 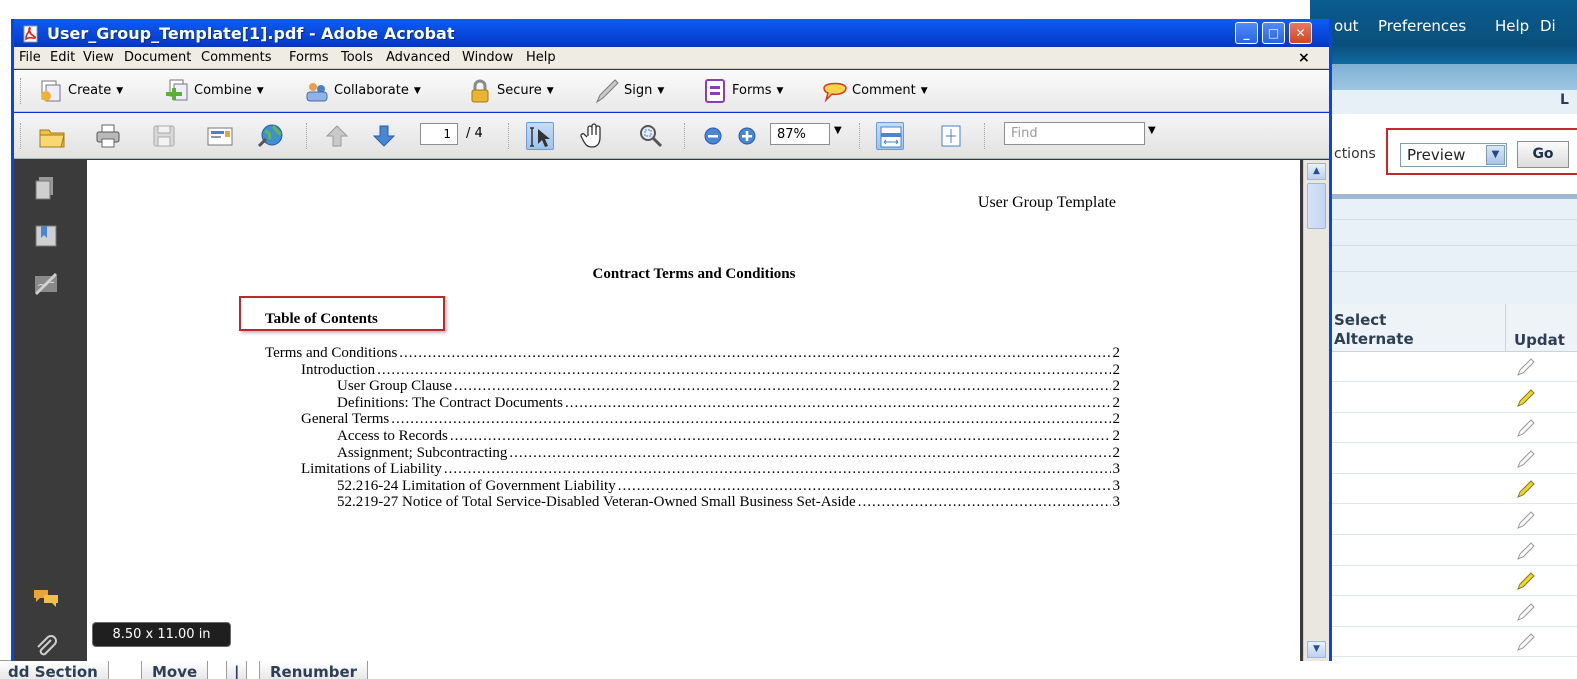 I want to click on document-close-icon: ×, so click(x=1304, y=58).